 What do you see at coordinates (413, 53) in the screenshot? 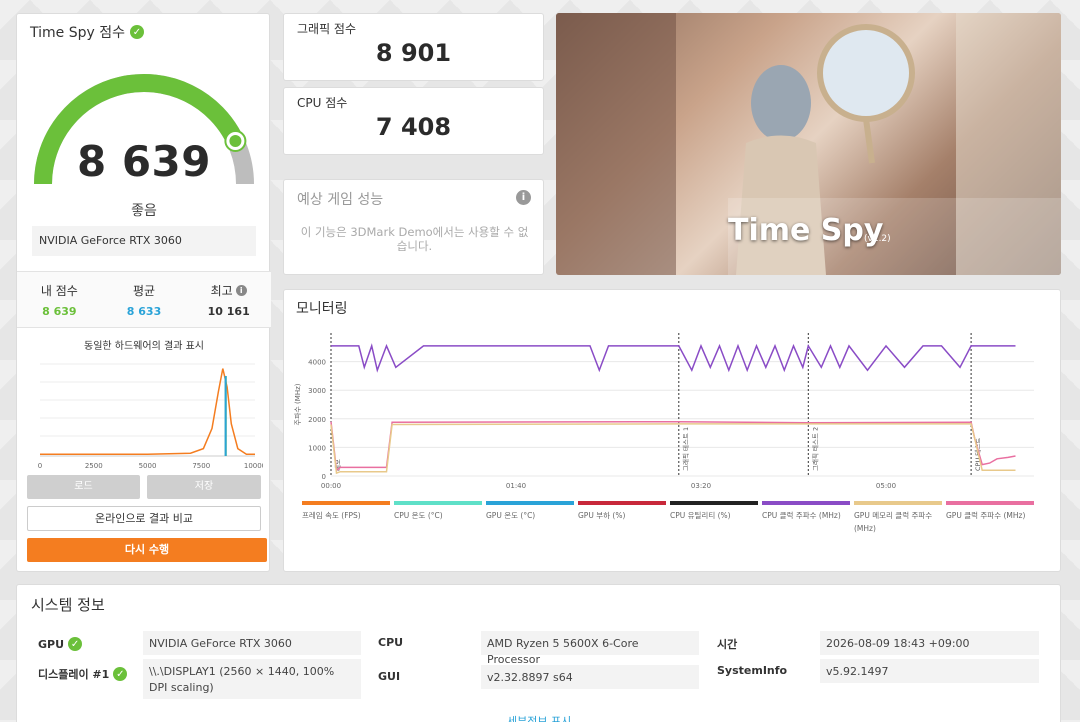
I see `graphics-score-value: 8 901` at bounding box center [413, 53].